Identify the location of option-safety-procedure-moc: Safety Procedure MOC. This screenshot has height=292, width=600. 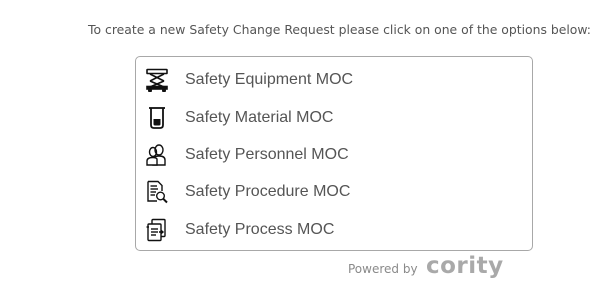
(334, 192).